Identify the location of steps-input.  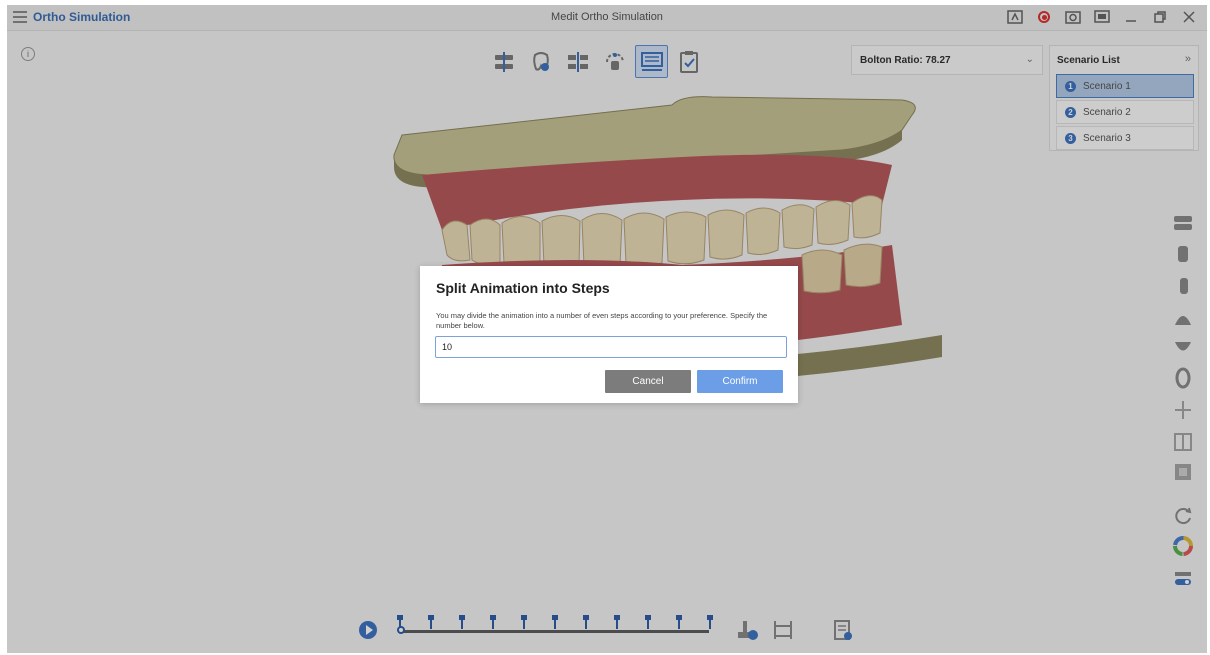
(611, 347).